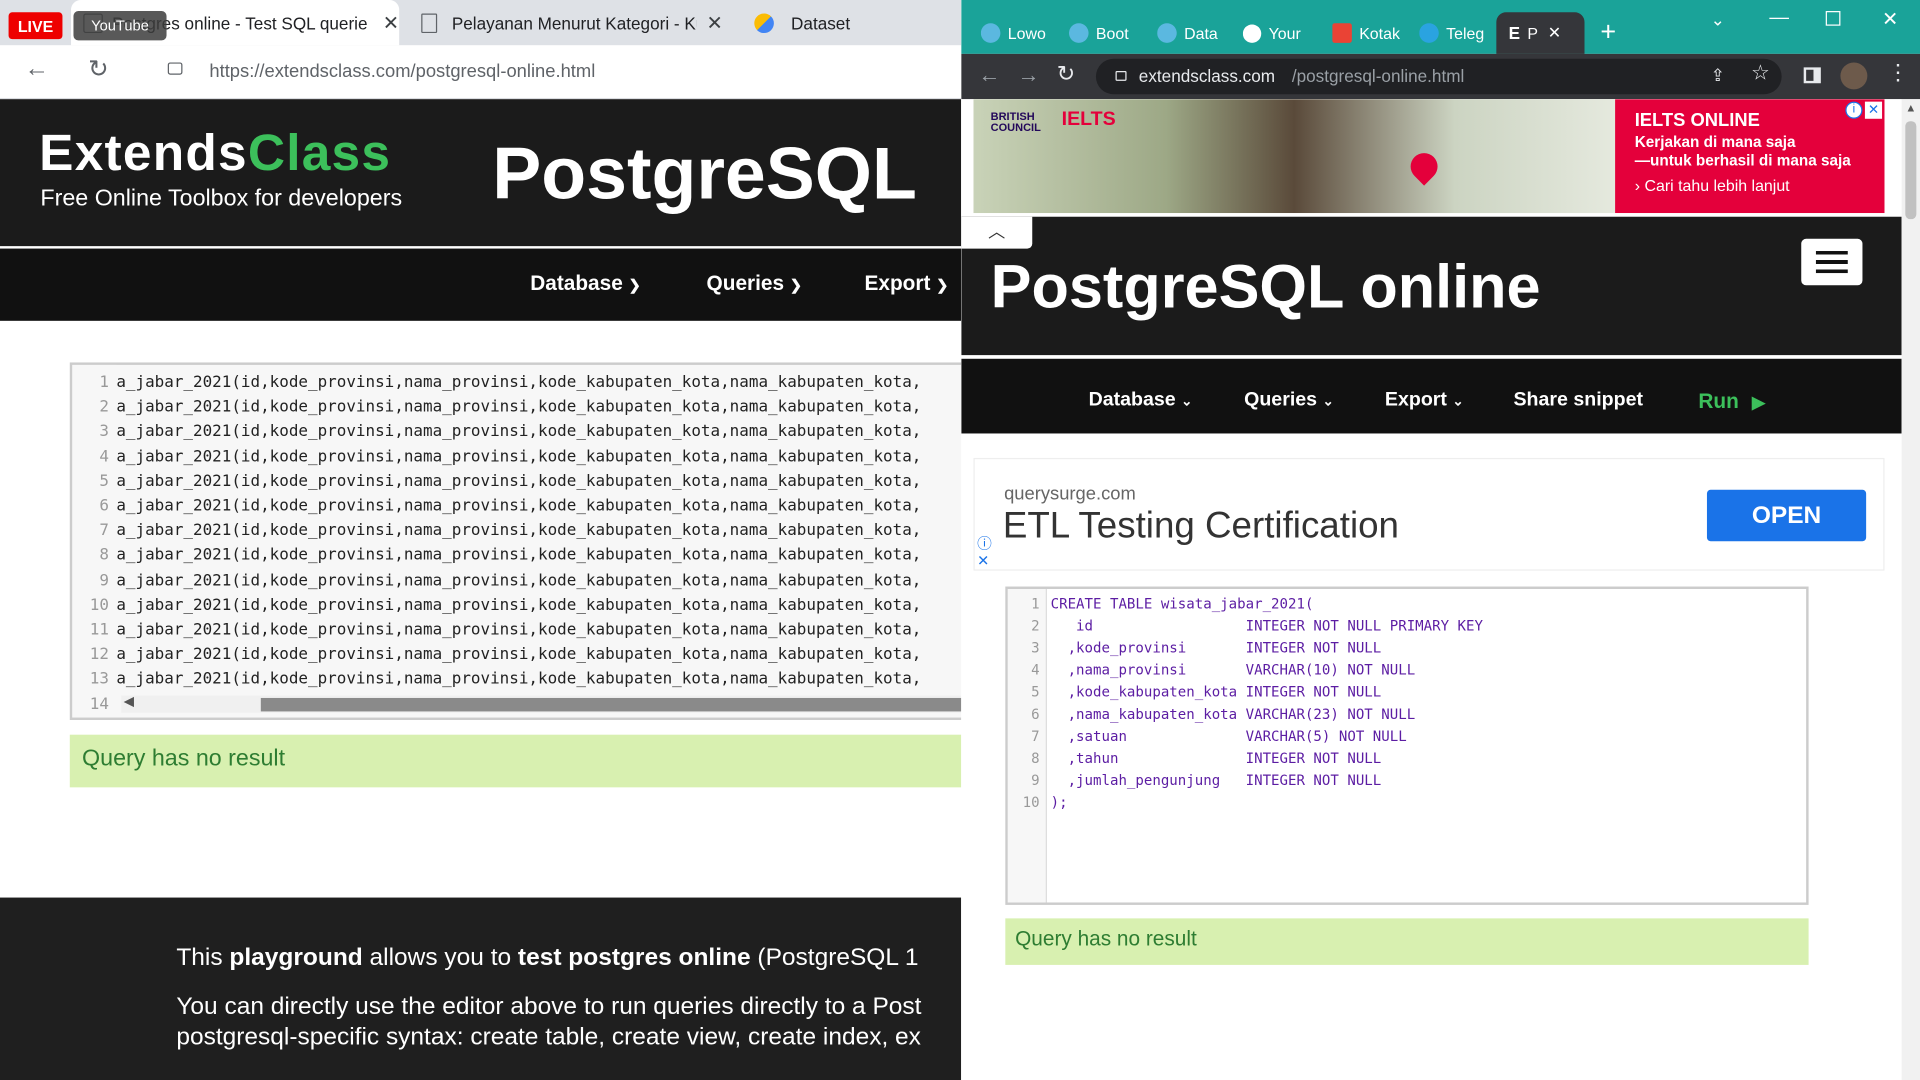 This screenshot has height=1080, width=1920. Describe the element at coordinates (221, 199) in the screenshot. I see `site-tagline: Free Online Toolbox for developers` at that location.